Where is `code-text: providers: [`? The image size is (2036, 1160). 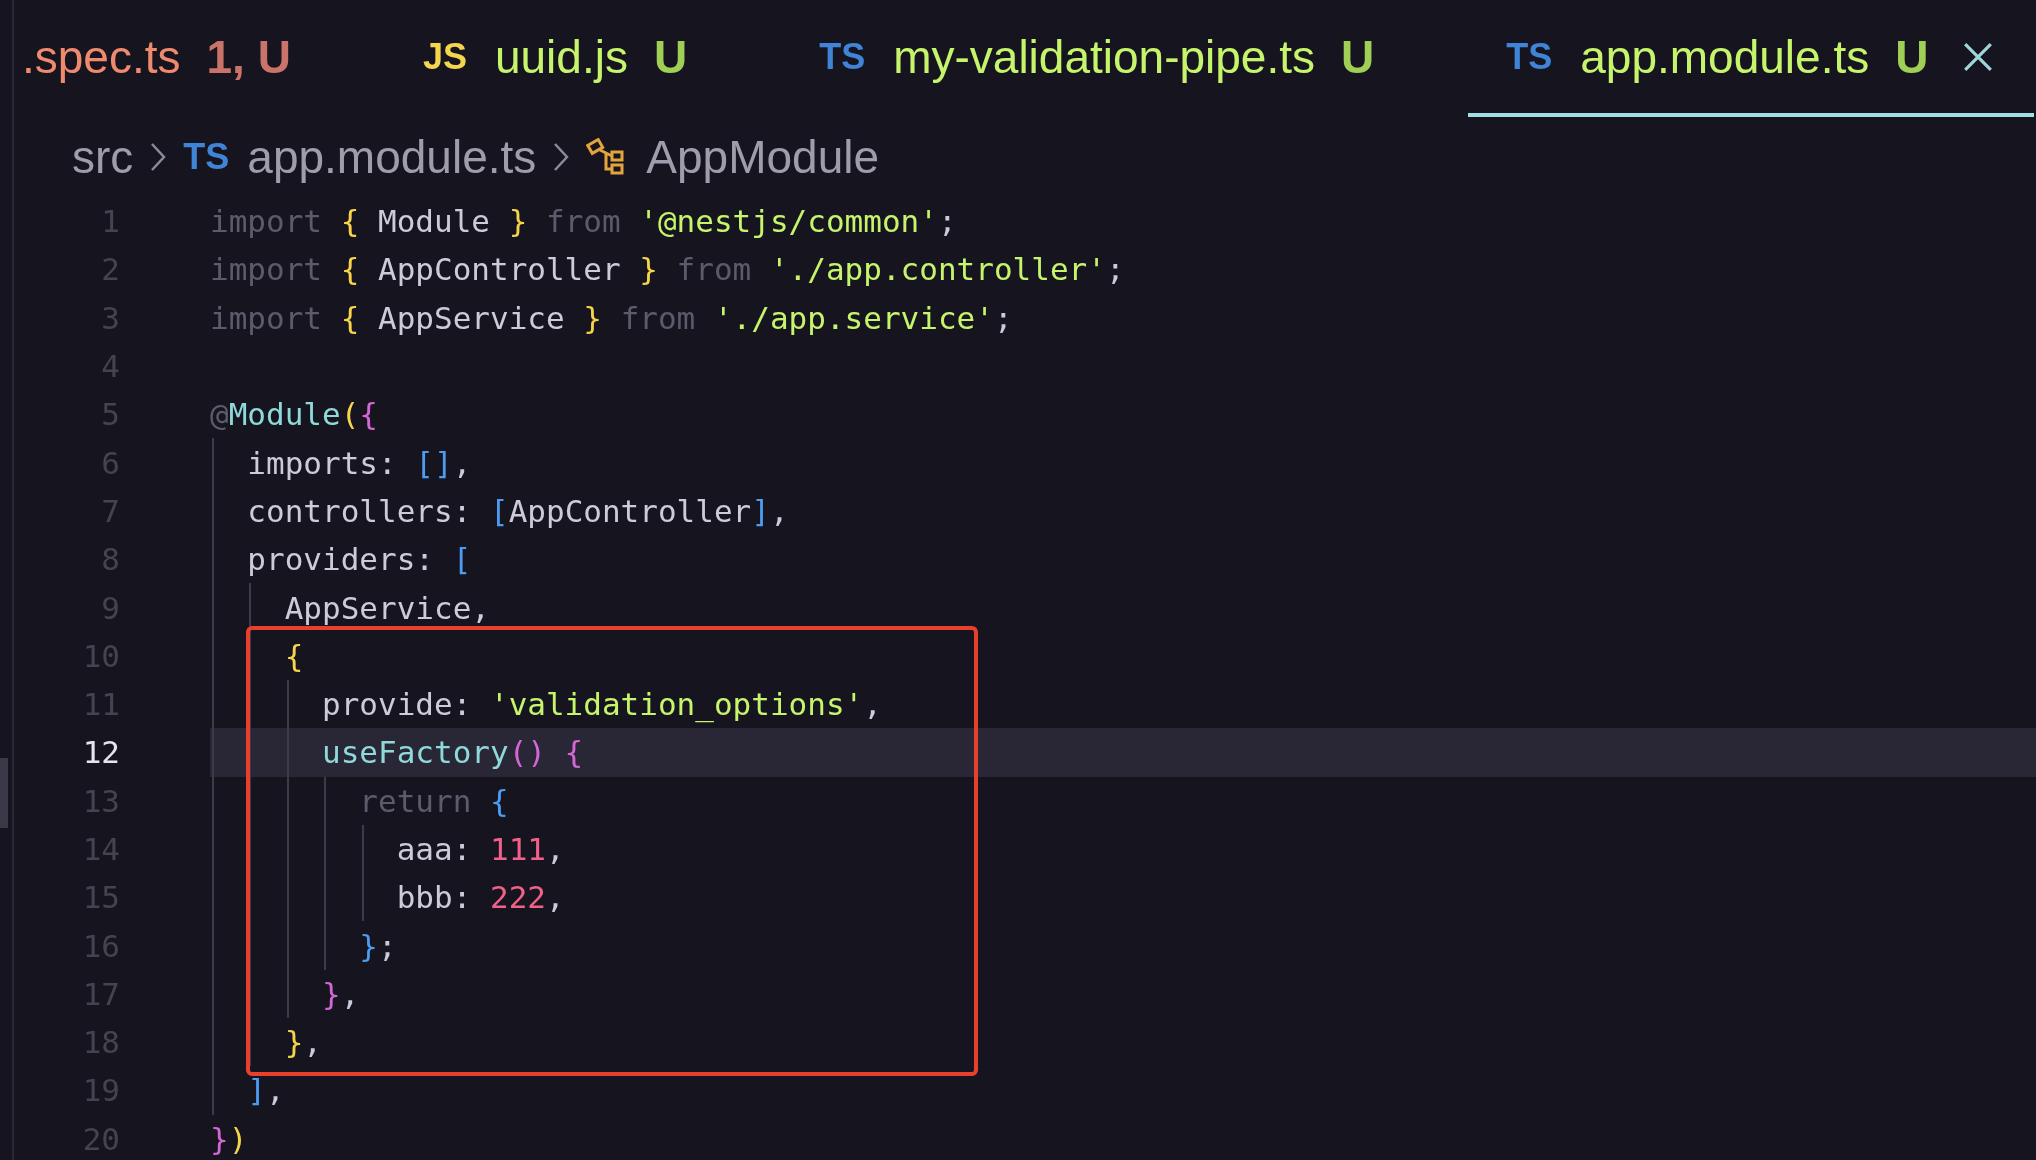 code-text: providers: [ is located at coordinates (359, 559).